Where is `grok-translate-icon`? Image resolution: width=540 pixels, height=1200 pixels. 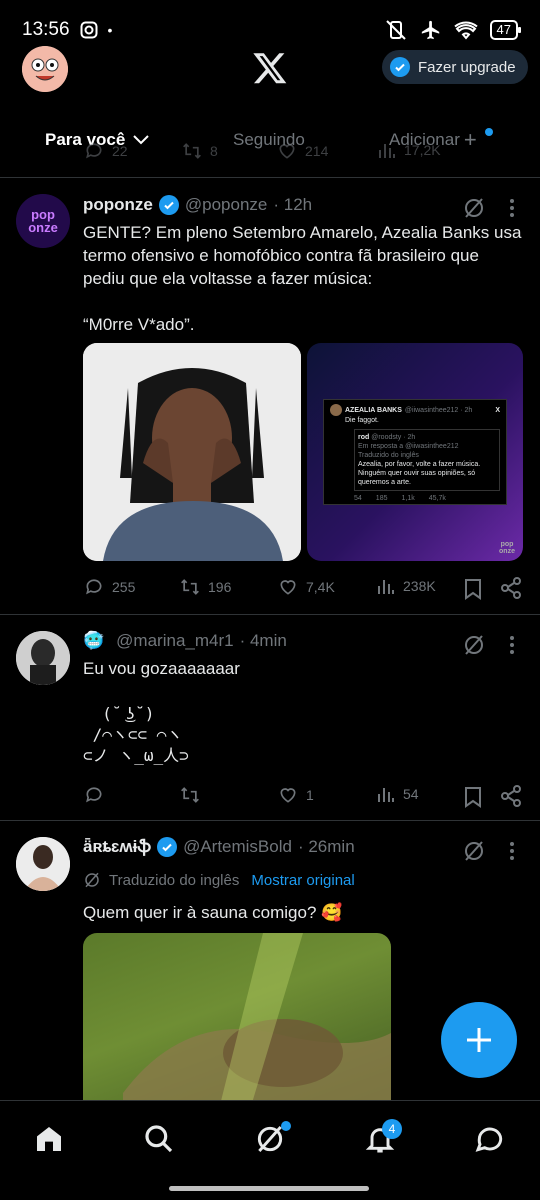
grok-translate-icon is located at coordinates (92, 880).